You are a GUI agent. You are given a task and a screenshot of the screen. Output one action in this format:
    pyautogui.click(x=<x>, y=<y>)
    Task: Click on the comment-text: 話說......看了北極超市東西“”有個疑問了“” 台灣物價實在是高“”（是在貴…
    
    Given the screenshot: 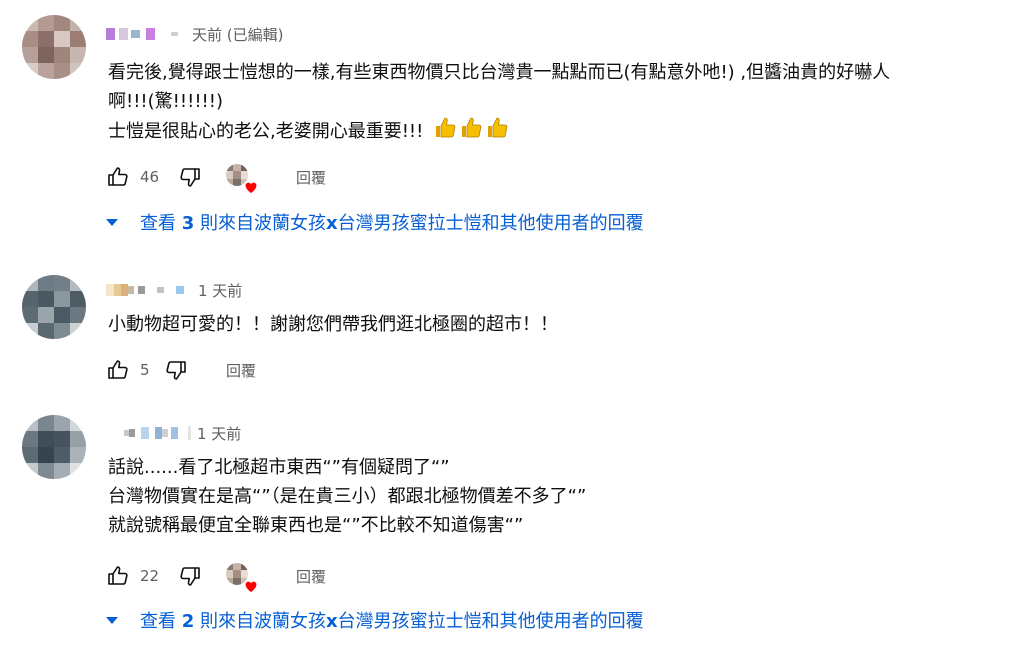 What is the action you would take?
    pyautogui.click(x=347, y=496)
    